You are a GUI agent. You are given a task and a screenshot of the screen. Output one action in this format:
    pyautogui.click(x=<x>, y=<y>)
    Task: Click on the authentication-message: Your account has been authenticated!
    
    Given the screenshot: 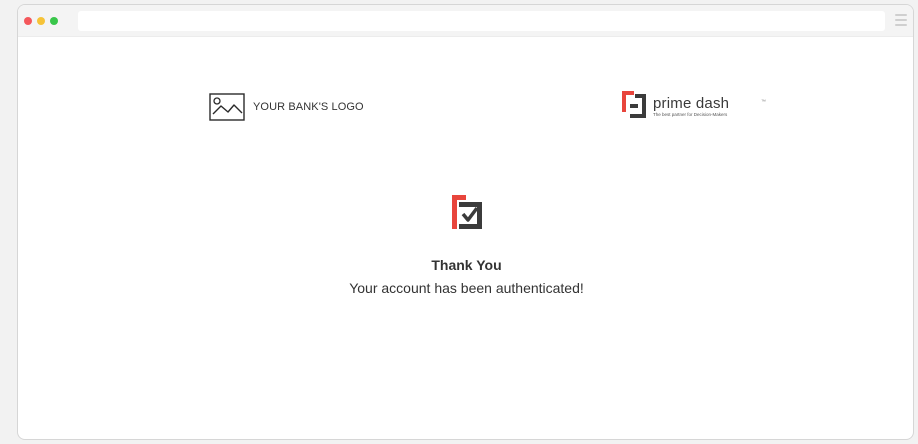 What is the action you would take?
    pyautogui.click(x=466, y=288)
    